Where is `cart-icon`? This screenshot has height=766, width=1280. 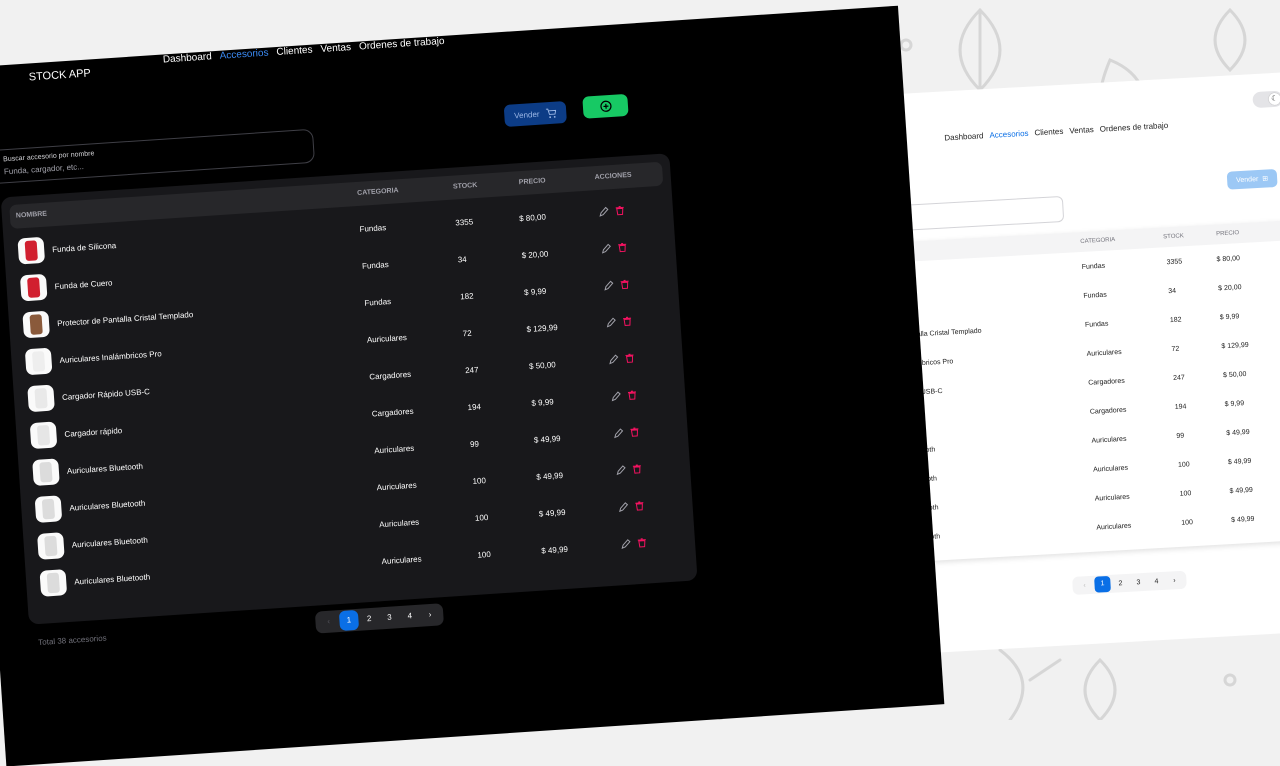
cart-icon is located at coordinates (551, 113).